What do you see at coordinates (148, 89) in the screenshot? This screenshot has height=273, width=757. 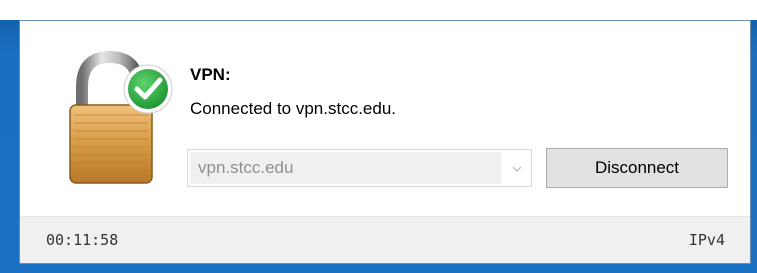 I see `checkmark-icon` at bounding box center [148, 89].